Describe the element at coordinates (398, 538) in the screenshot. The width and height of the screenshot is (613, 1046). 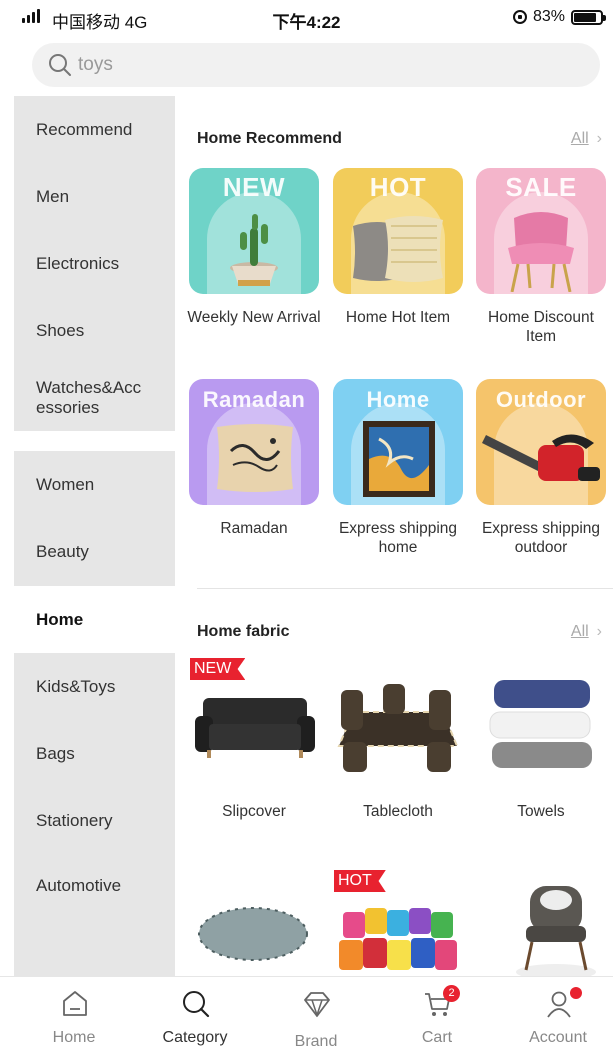
I see `tile-caption: Express shipping home` at that location.